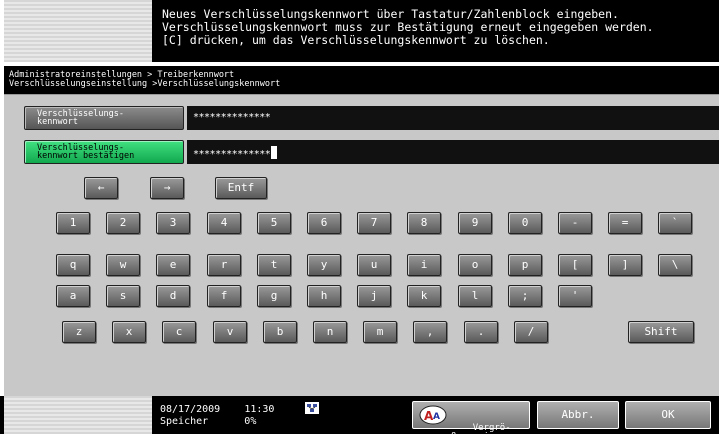 This screenshot has width=719, height=434. What do you see at coordinates (78, 415) in the screenshot?
I see `status-side-panel` at bounding box center [78, 415].